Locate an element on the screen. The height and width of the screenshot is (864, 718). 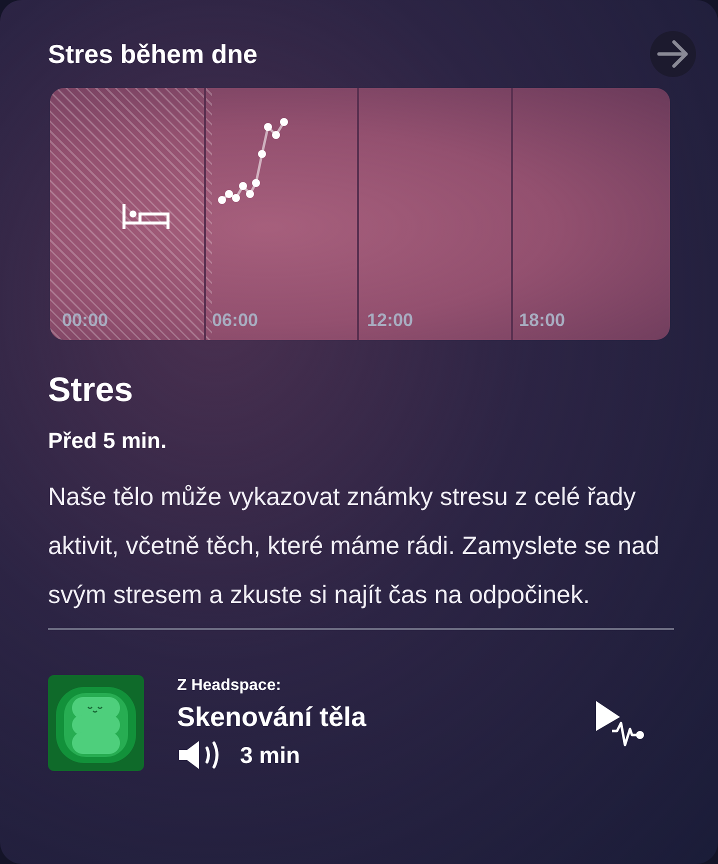
stress-description: Naše tělo může vykazovat známky stresu z celé řady aktivit, včetně těch, které máme rádi. Zamyslete se nad svým stresem a zkuste si najít čas na odpočinek. is located at coordinates (354, 546).